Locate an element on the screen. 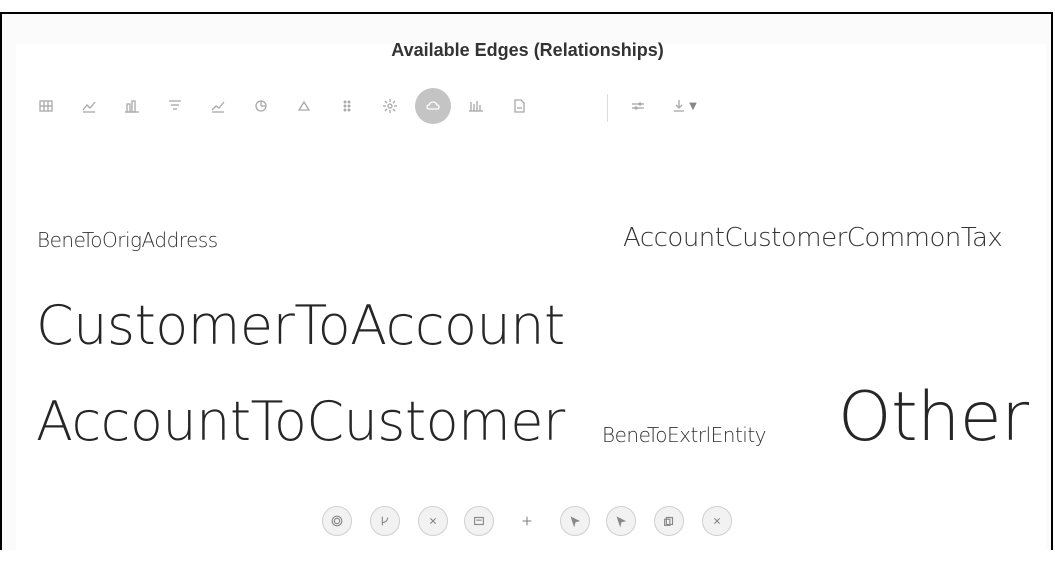 Image resolution: width=1055 pixels, height=564 pixels. sunburst-icon is located at coordinates (390, 106).